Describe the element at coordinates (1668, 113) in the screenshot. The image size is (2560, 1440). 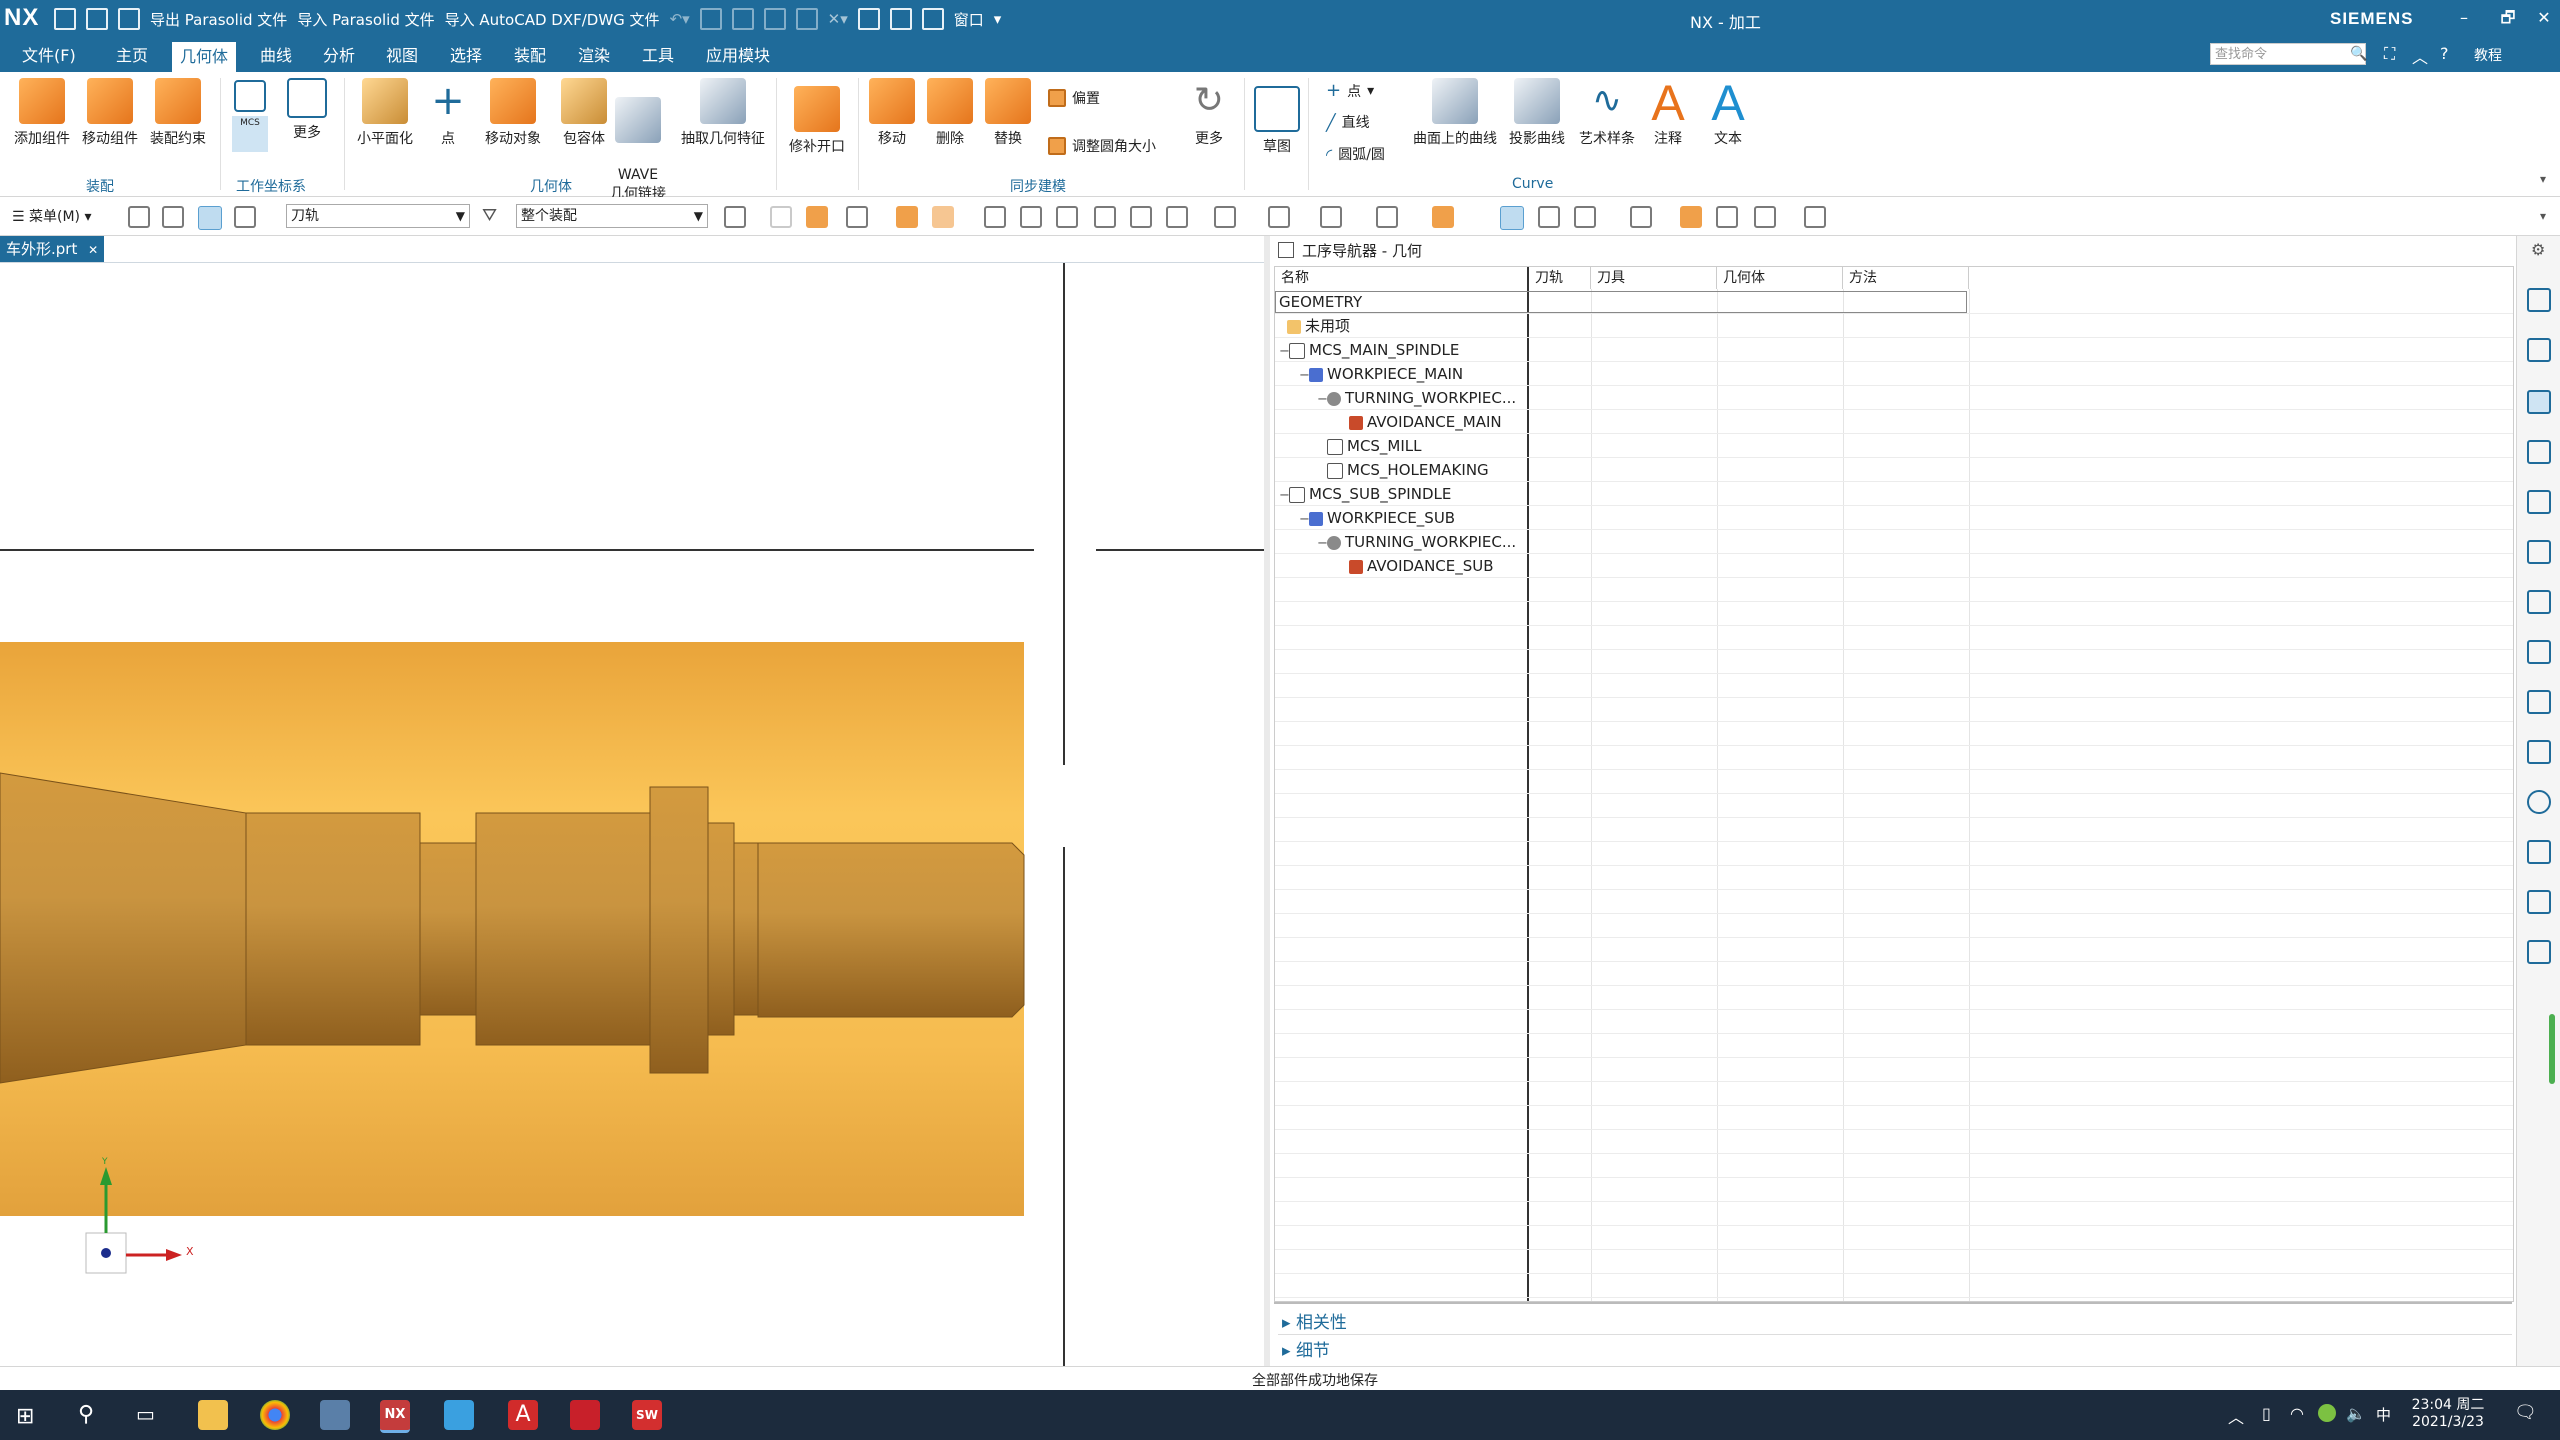
I see `annotation-button: A 注释` at that location.